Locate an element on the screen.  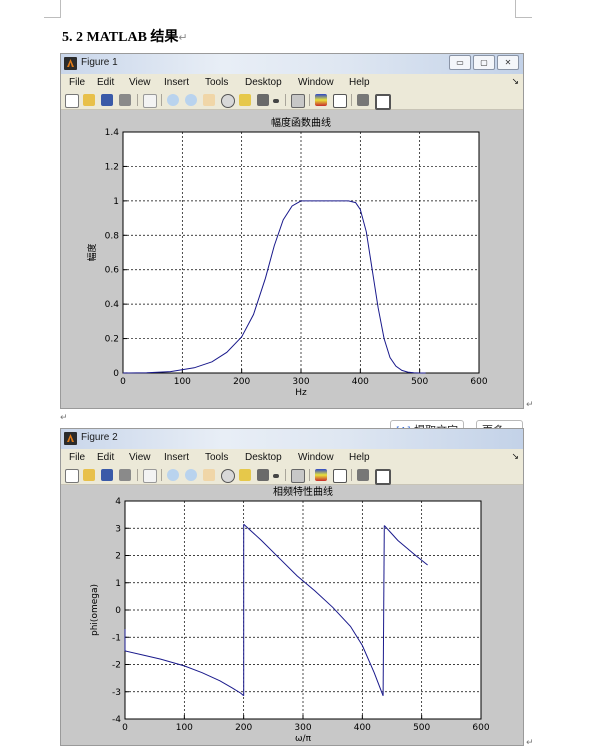
y-tick-label: 2 is located at coordinates (118, 557).